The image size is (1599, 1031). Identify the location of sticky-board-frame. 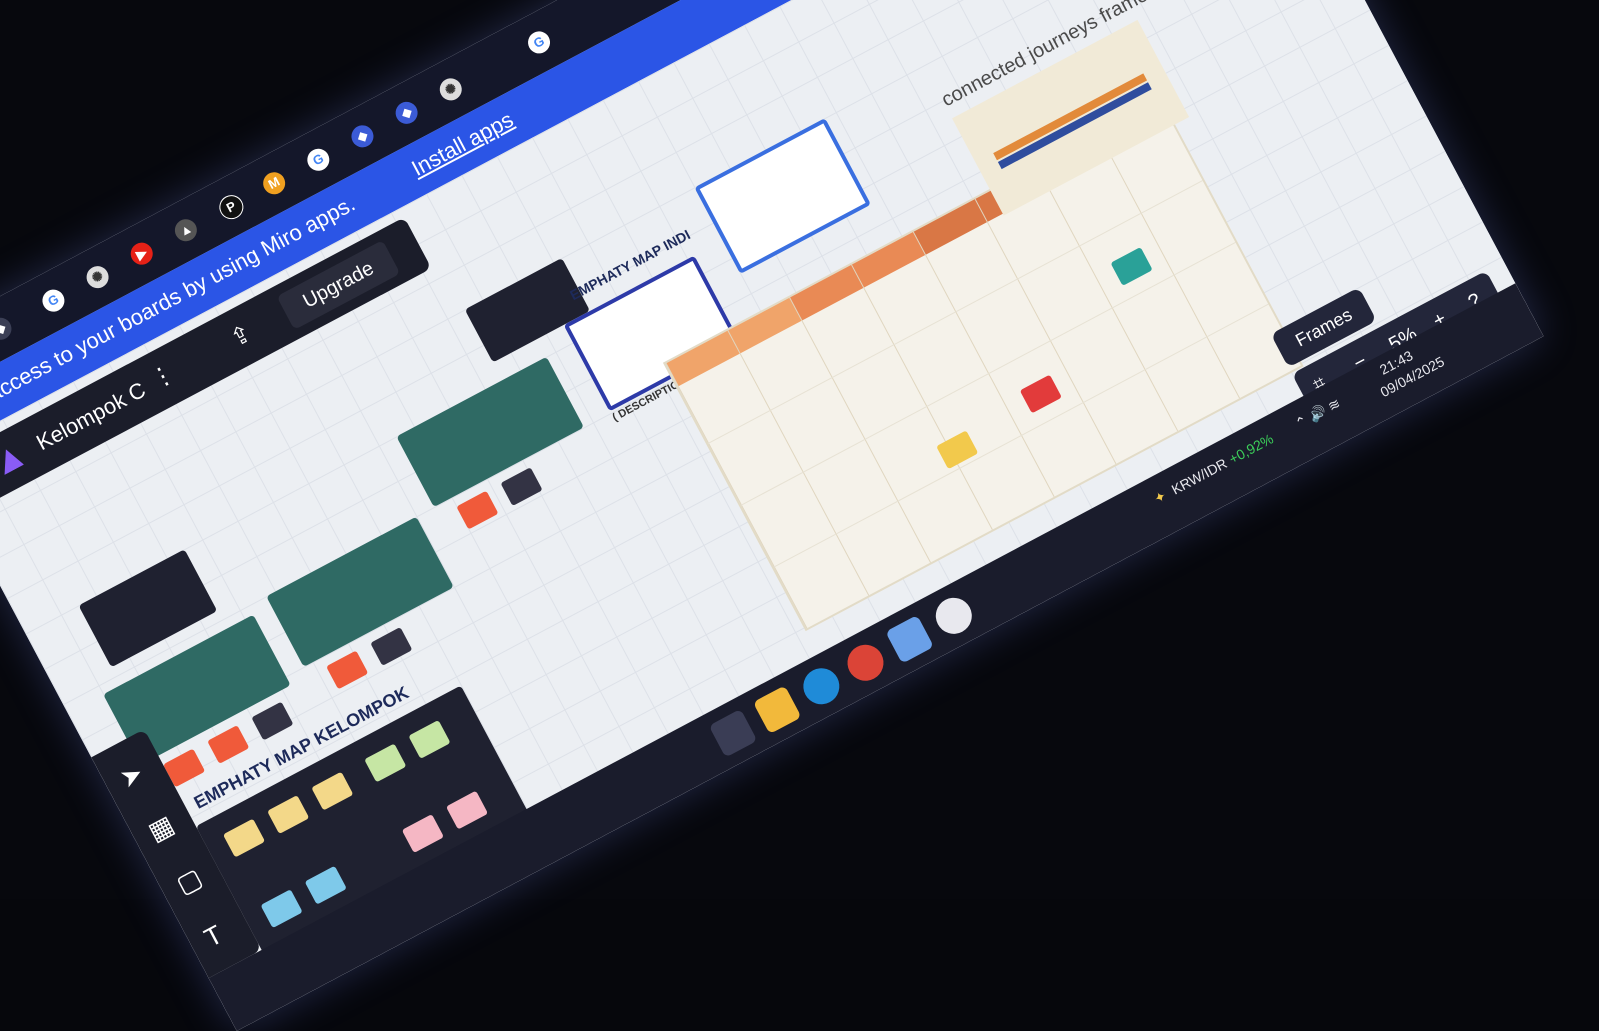
(527, 310).